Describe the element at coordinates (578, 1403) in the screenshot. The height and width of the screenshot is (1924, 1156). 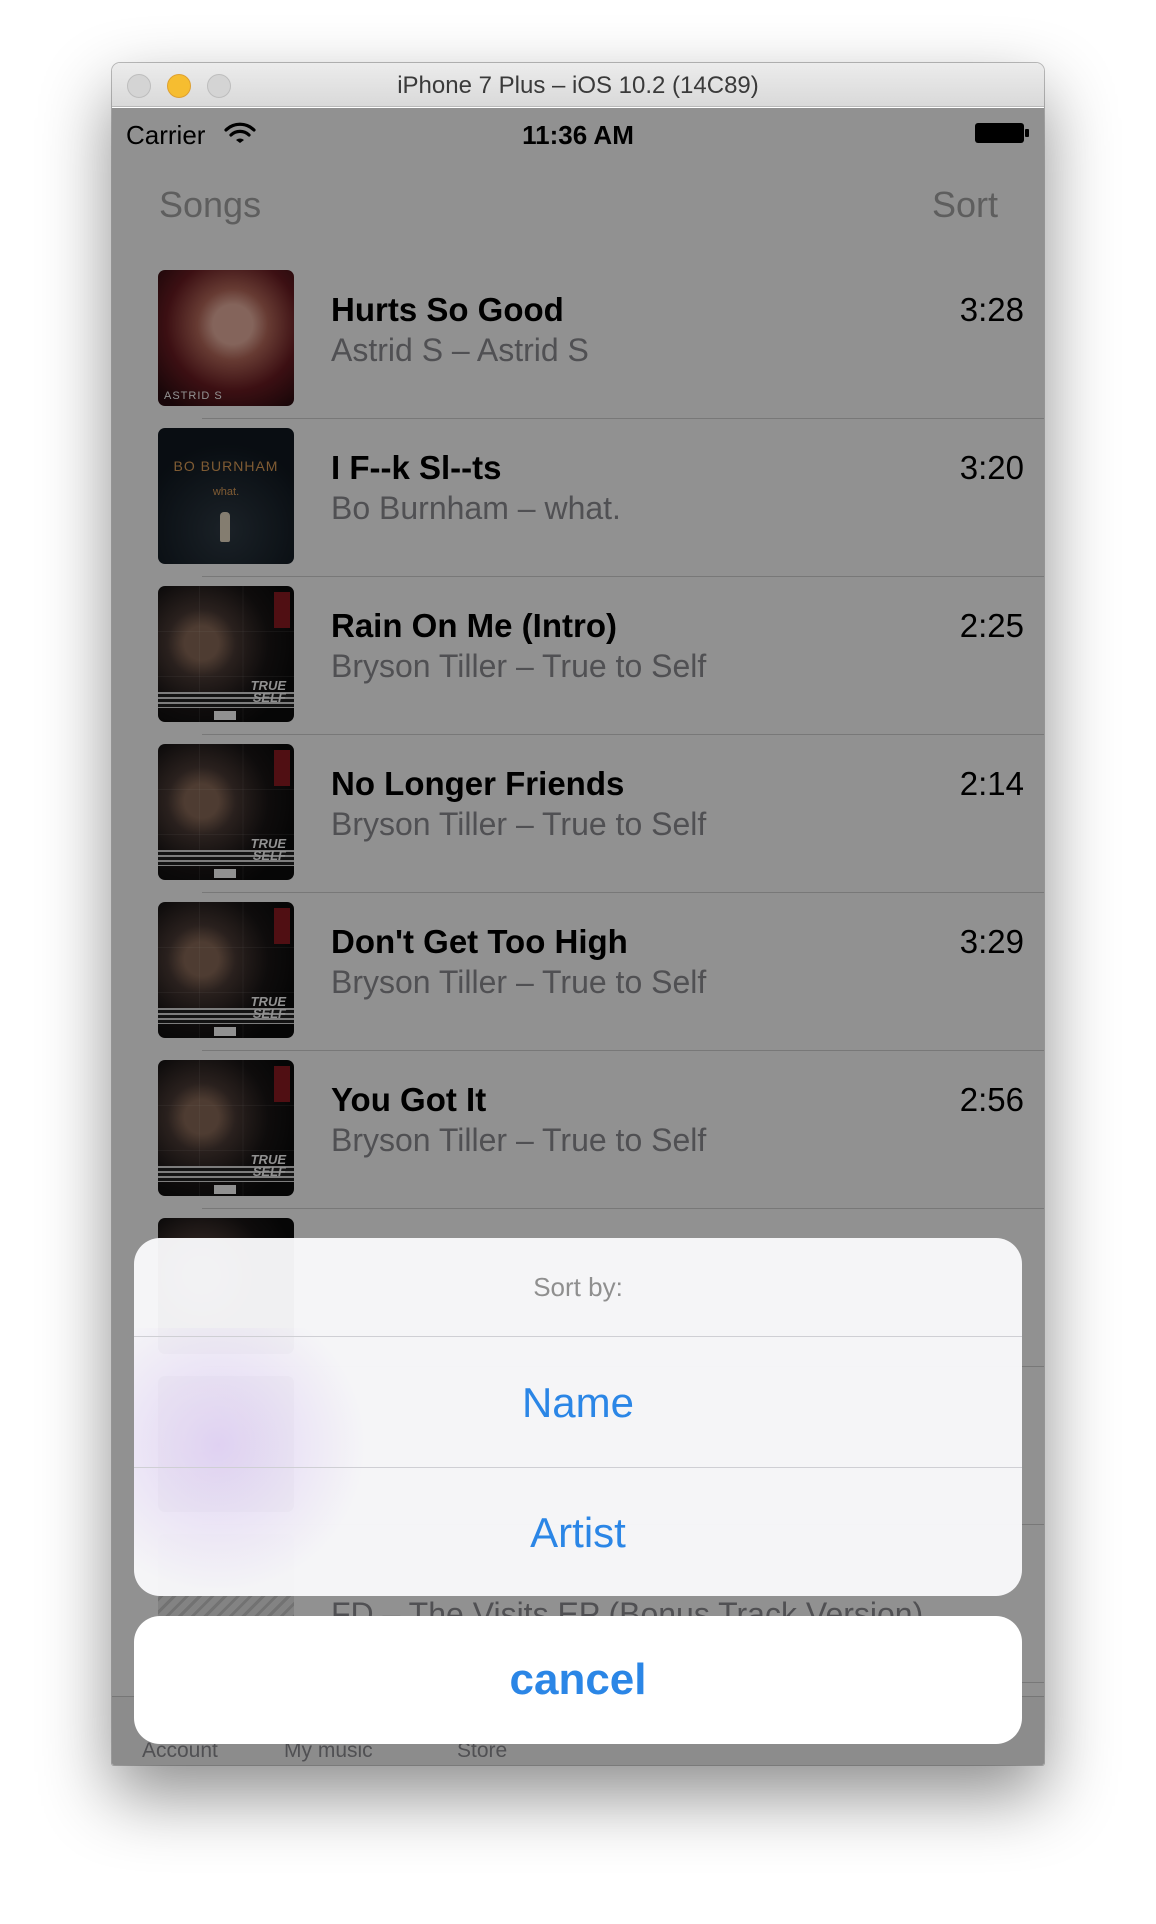
I see `sort-by-name-button: Name` at that location.